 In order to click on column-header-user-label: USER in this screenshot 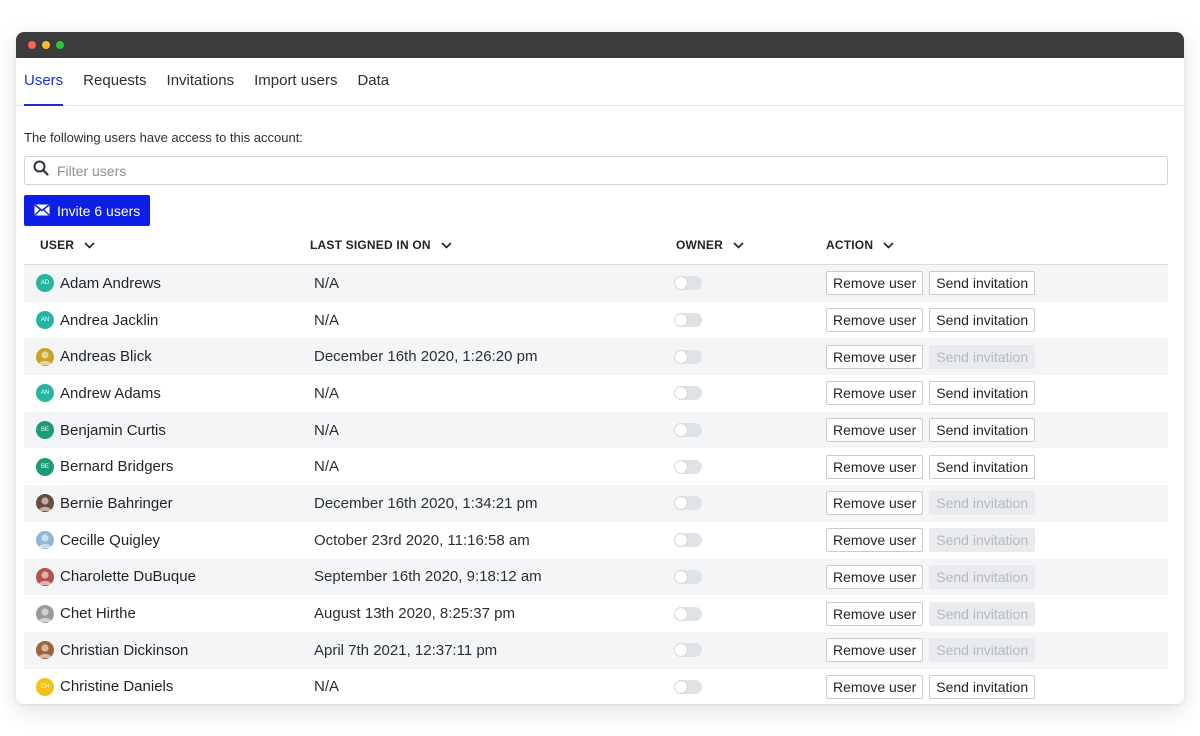, I will do `click(57, 245)`.